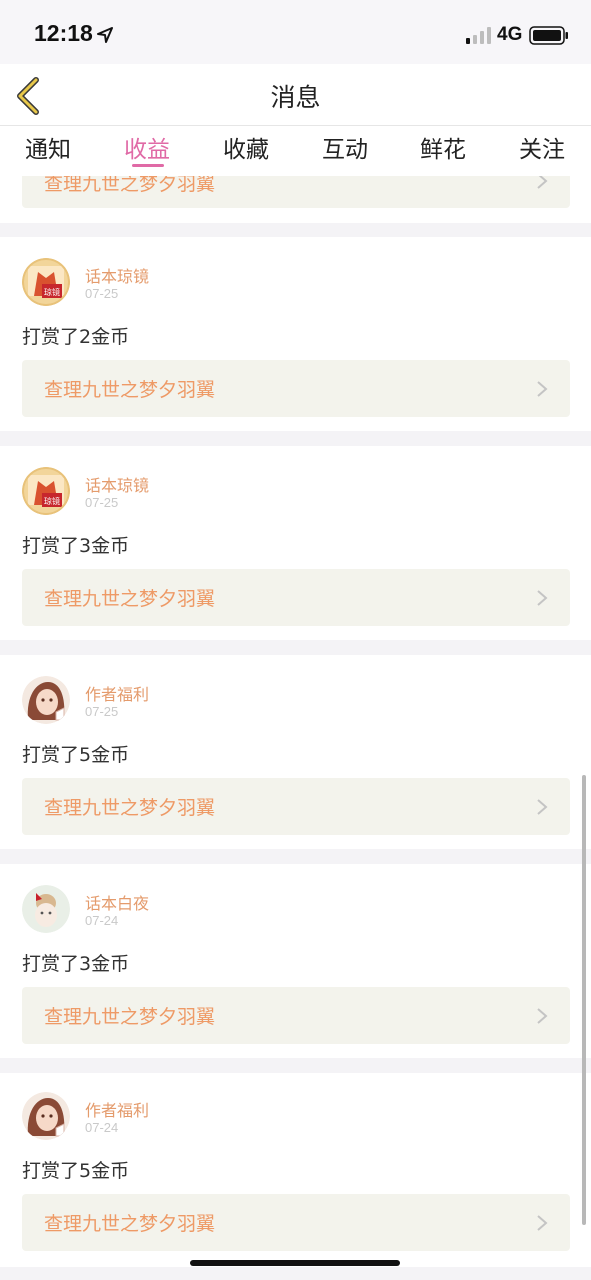 This screenshot has height=1280, width=591. I want to click on status-bar: 12:18 4G, so click(295, 32).